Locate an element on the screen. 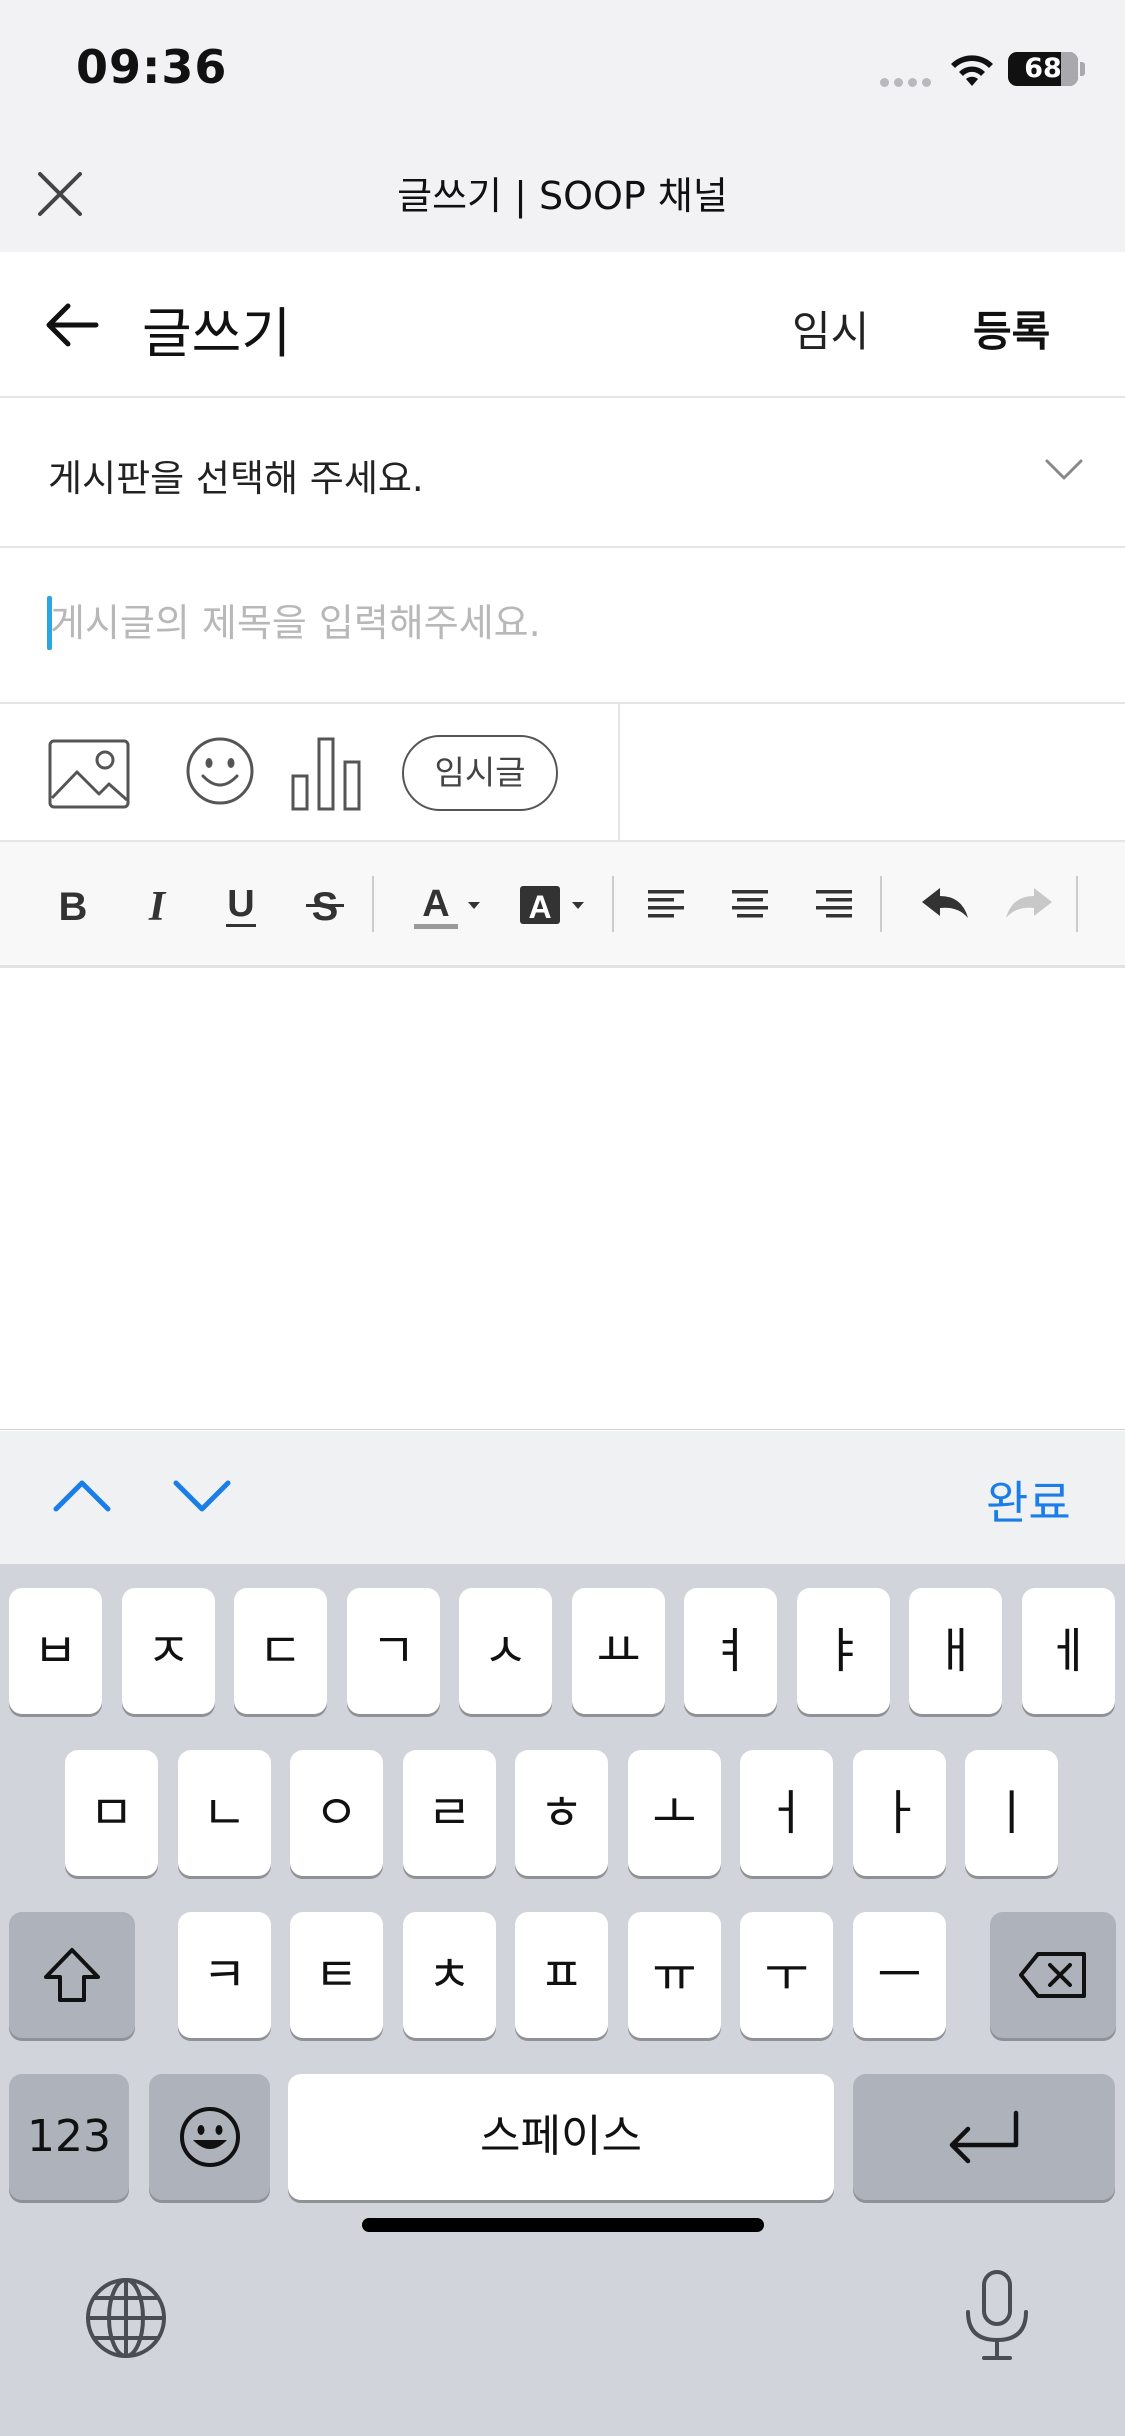 The width and height of the screenshot is (1125, 2436). home-indicator is located at coordinates (563, 2225).